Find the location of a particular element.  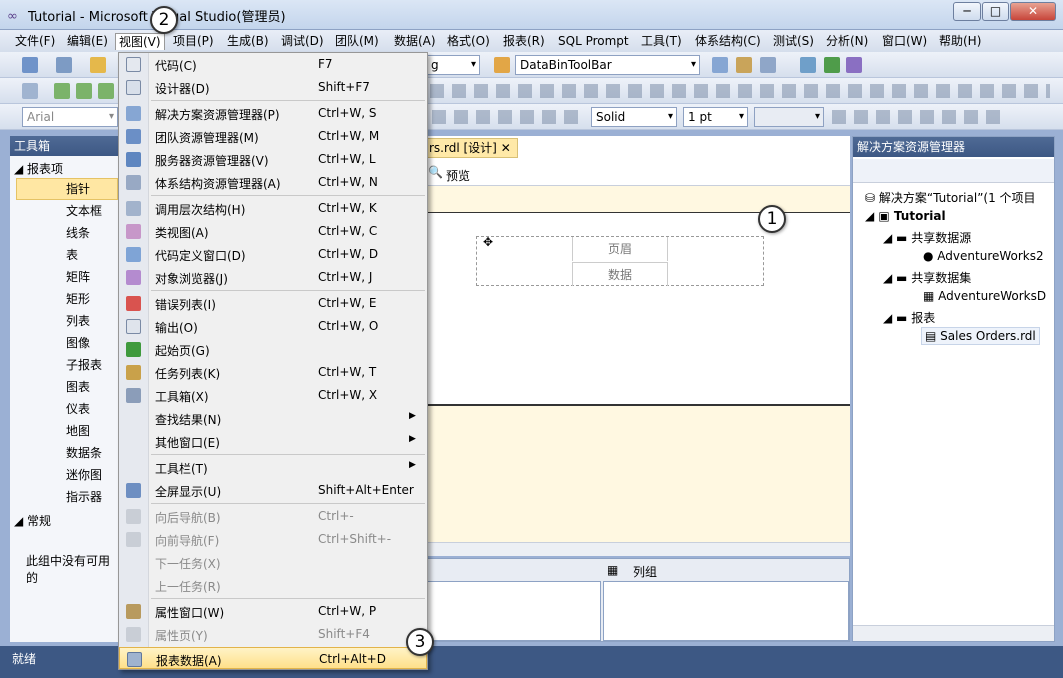

toolbox-item: 数据条 is located at coordinates (84, 453).